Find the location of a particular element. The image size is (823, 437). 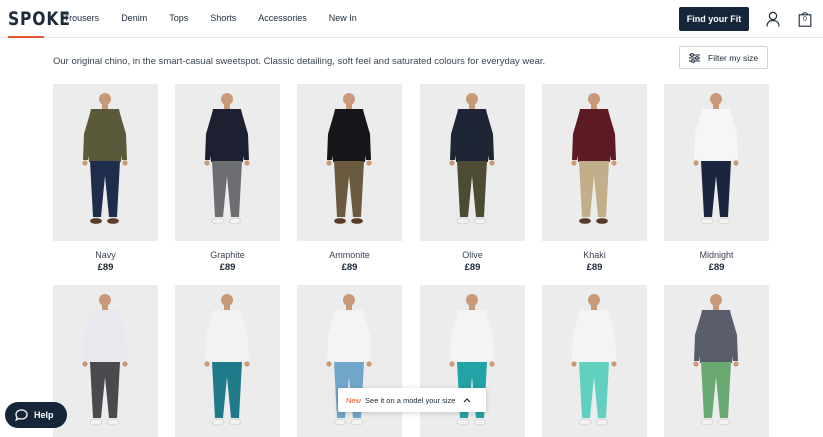

product-name: Midnight is located at coordinates (716, 255).